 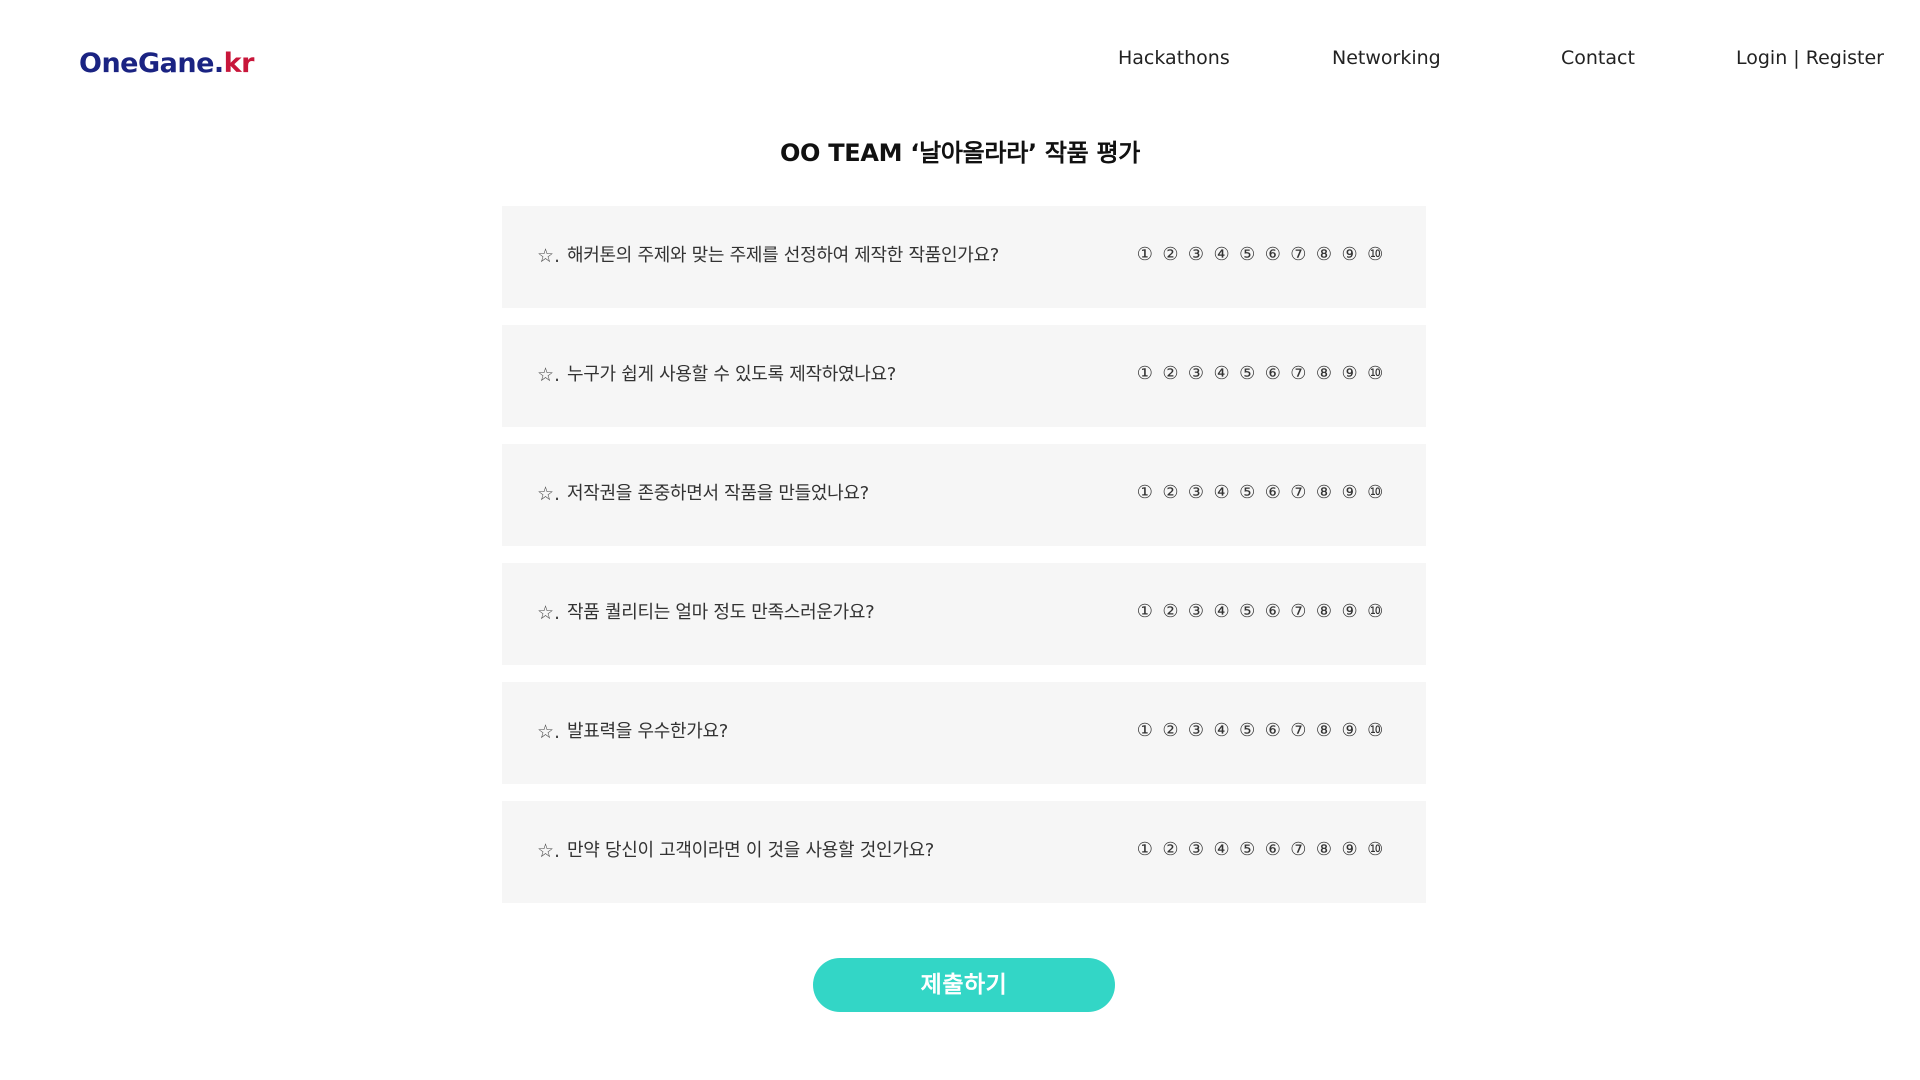 What do you see at coordinates (718, 493) in the screenshot?
I see `question-text: 저작권을 존중하면서 작품을 만들었나요?` at bounding box center [718, 493].